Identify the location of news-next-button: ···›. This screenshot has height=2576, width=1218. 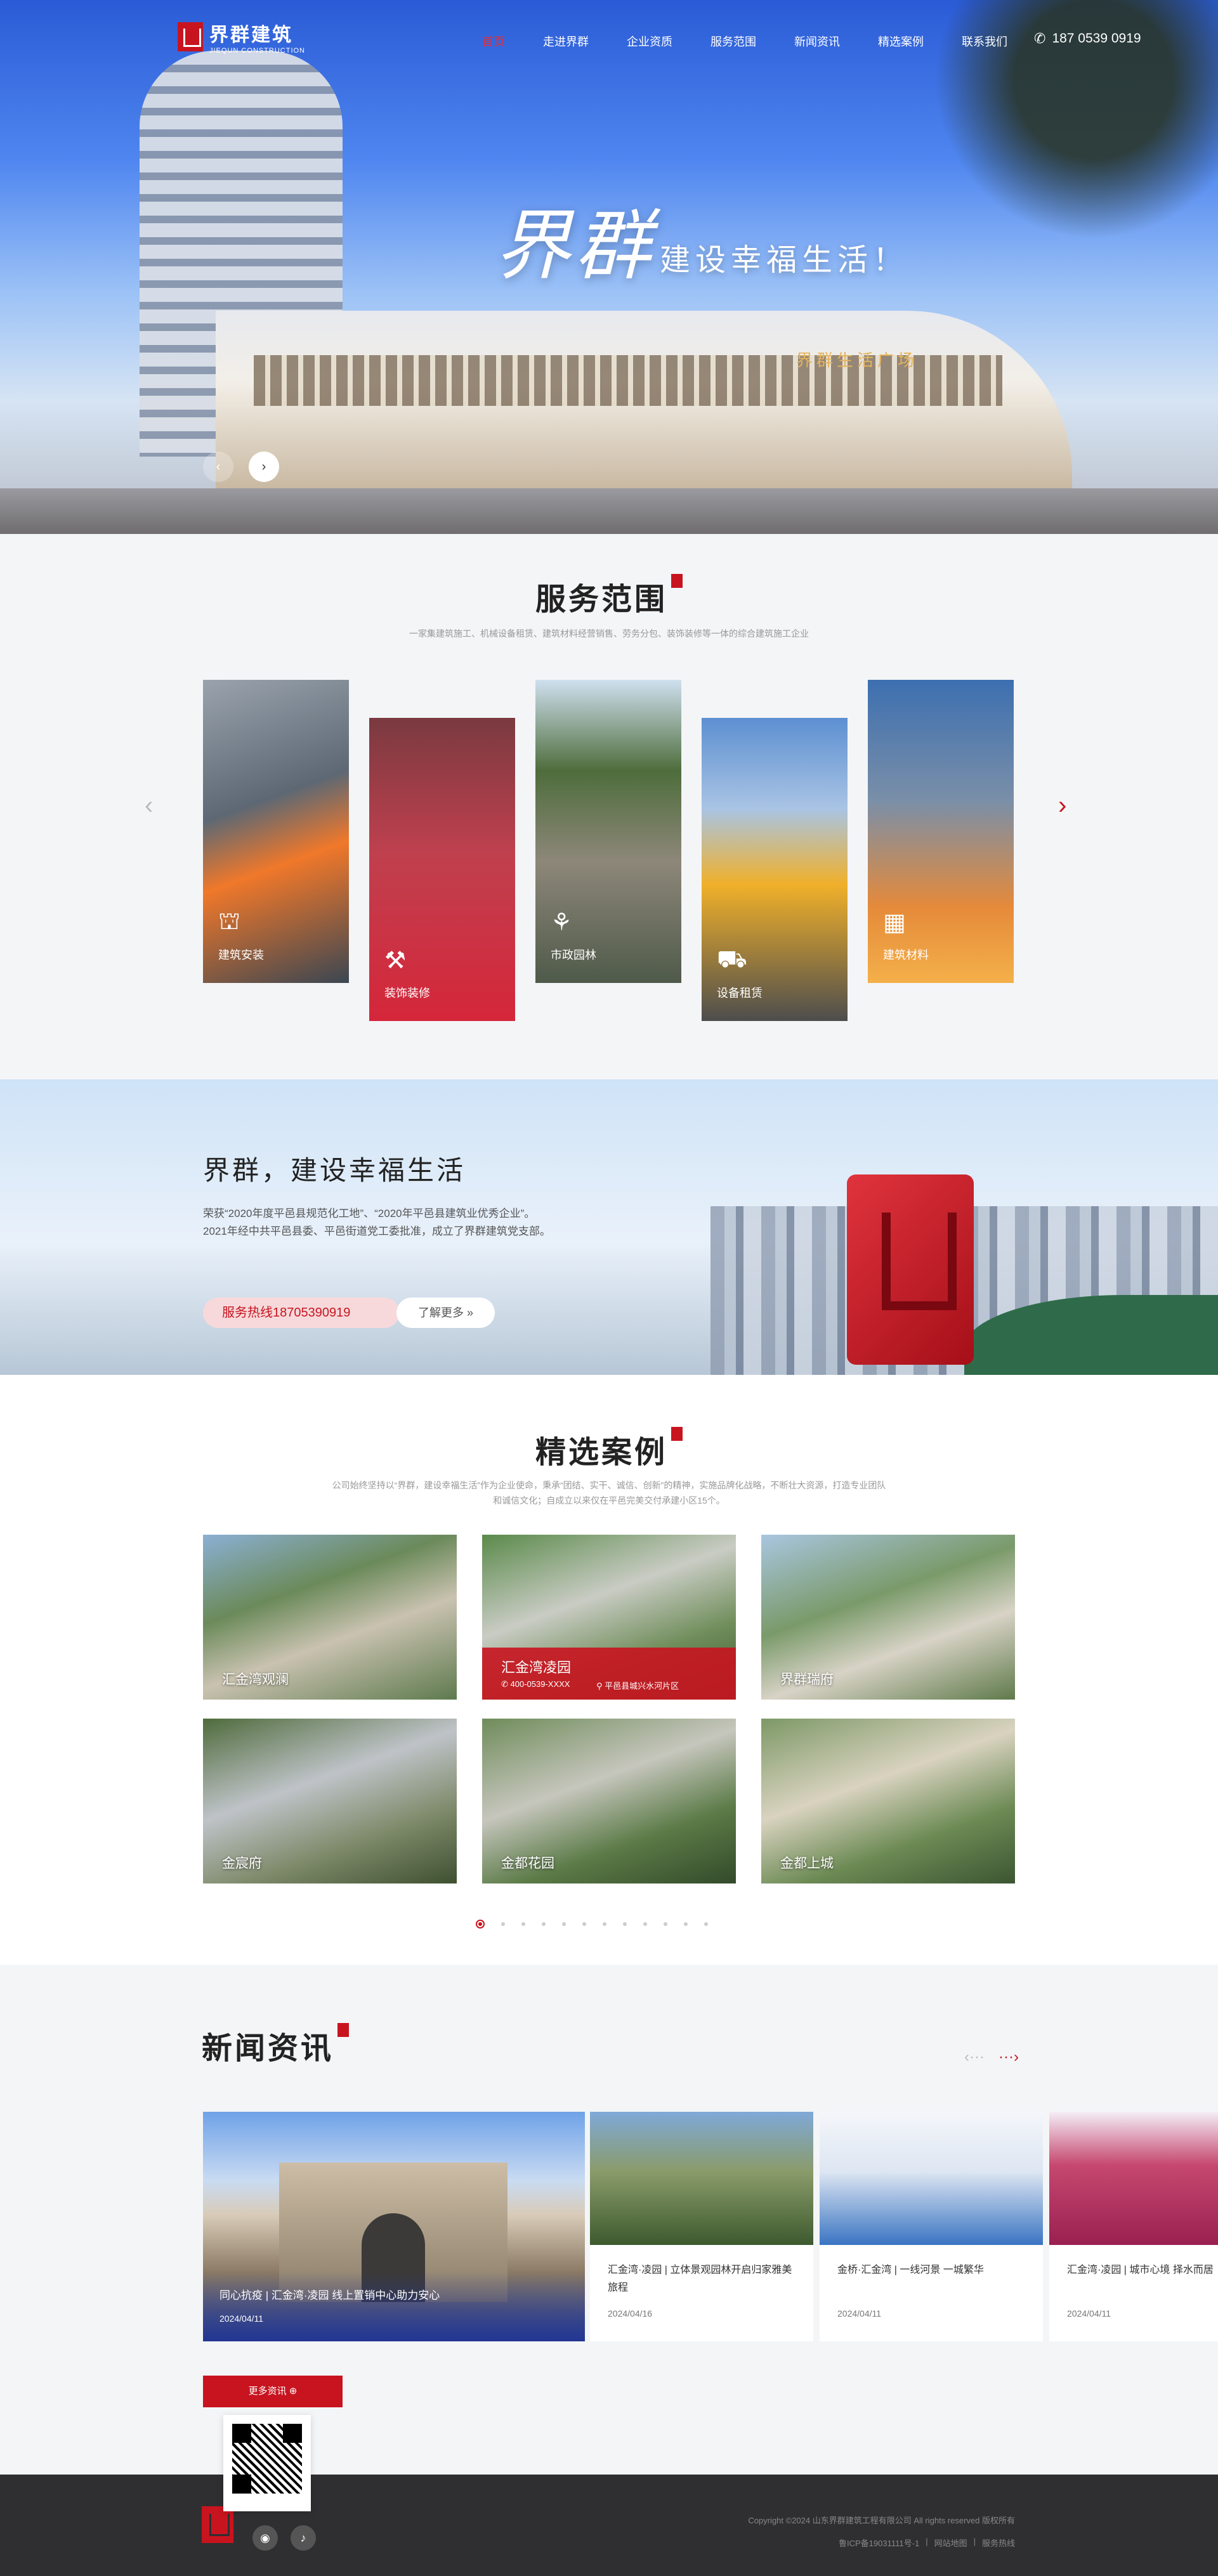
(1009, 2057).